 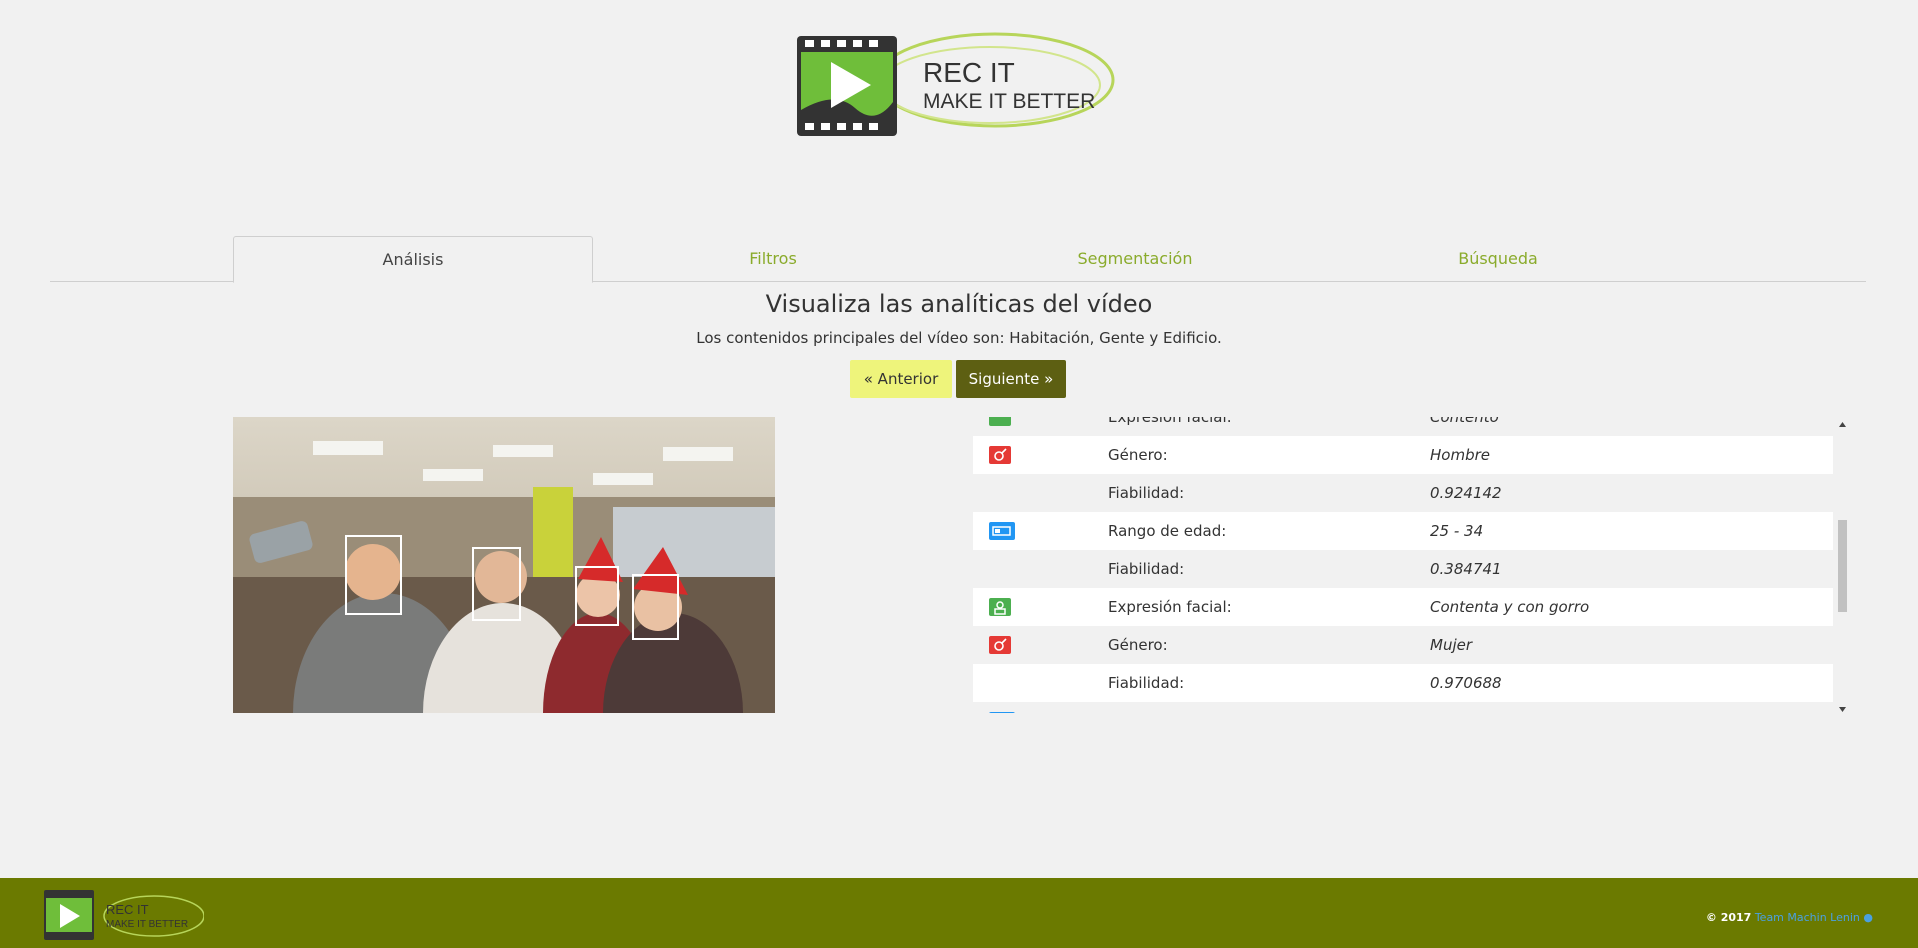 I want to click on analysis-row: Fiabilidad: 0.924142, so click(x=1305, y=493).